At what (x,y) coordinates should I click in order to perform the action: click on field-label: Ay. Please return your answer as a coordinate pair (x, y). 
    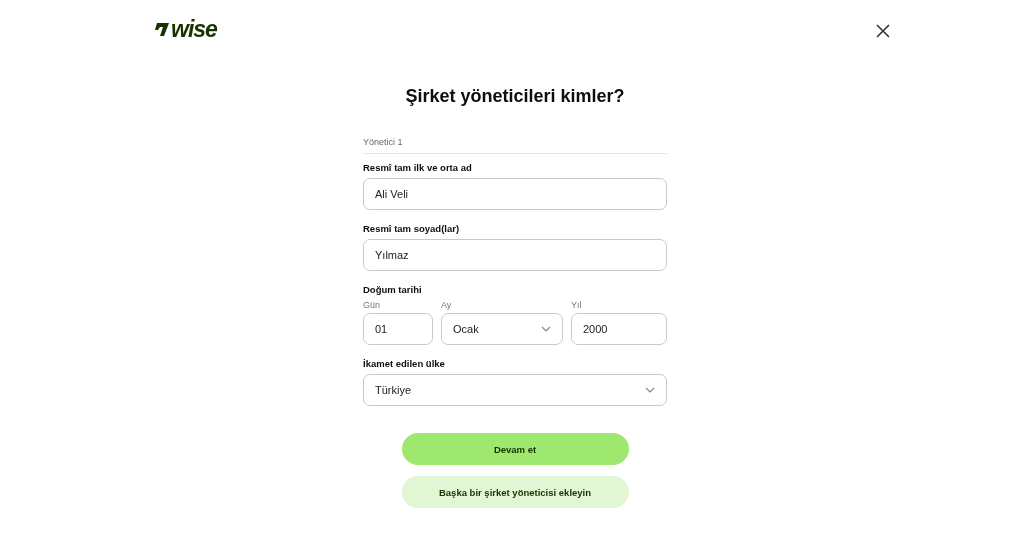
    Looking at the image, I should click on (447, 305).